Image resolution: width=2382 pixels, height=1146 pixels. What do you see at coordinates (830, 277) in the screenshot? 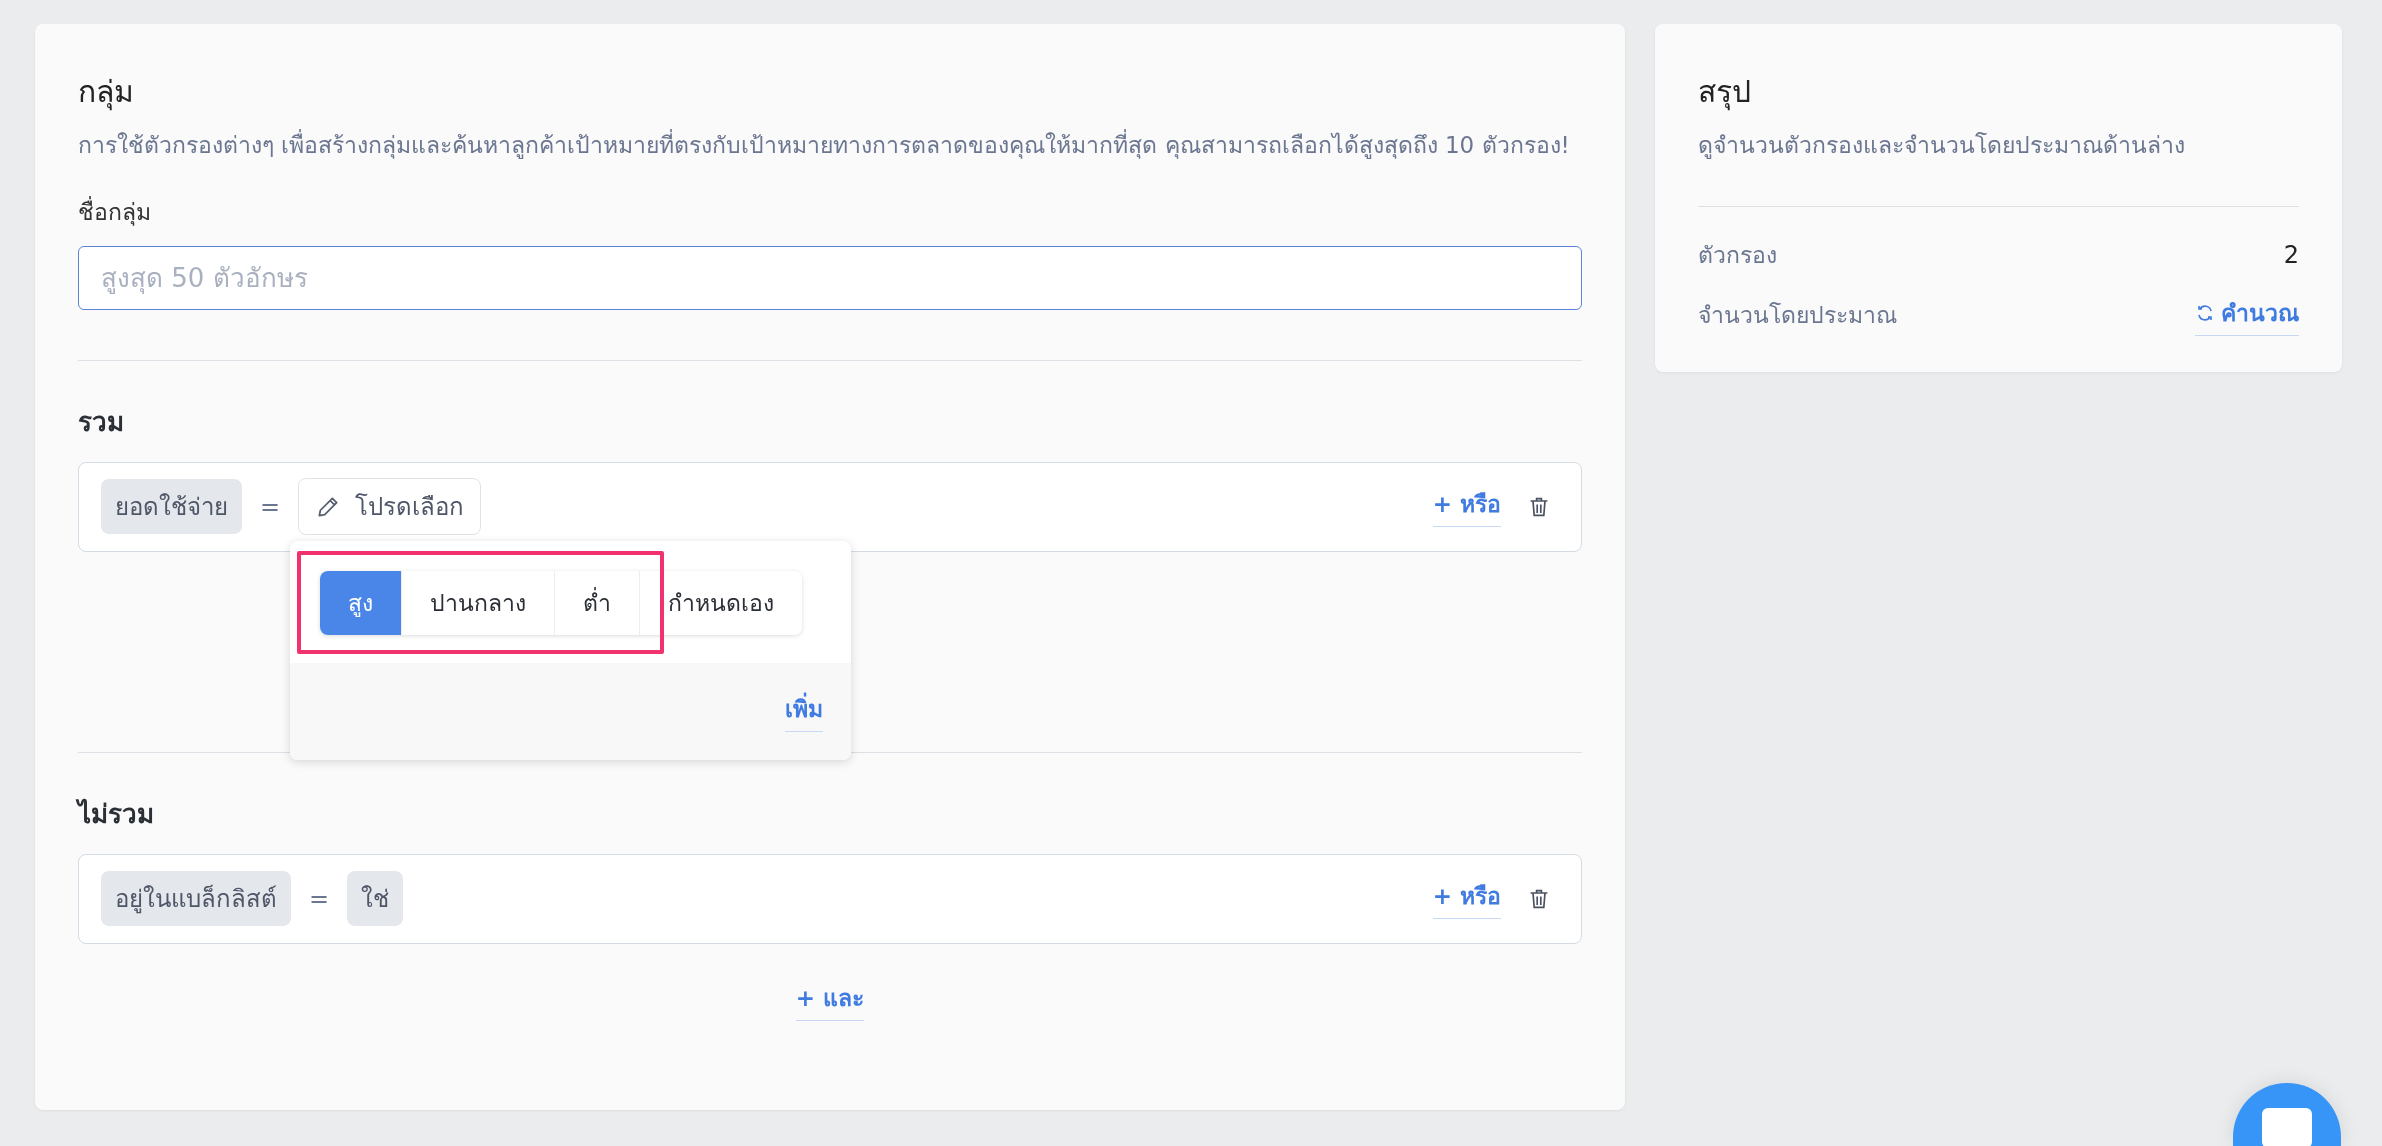
I see `group-name-field: สูงสุด 50 ตัวอักษร` at bounding box center [830, 277].